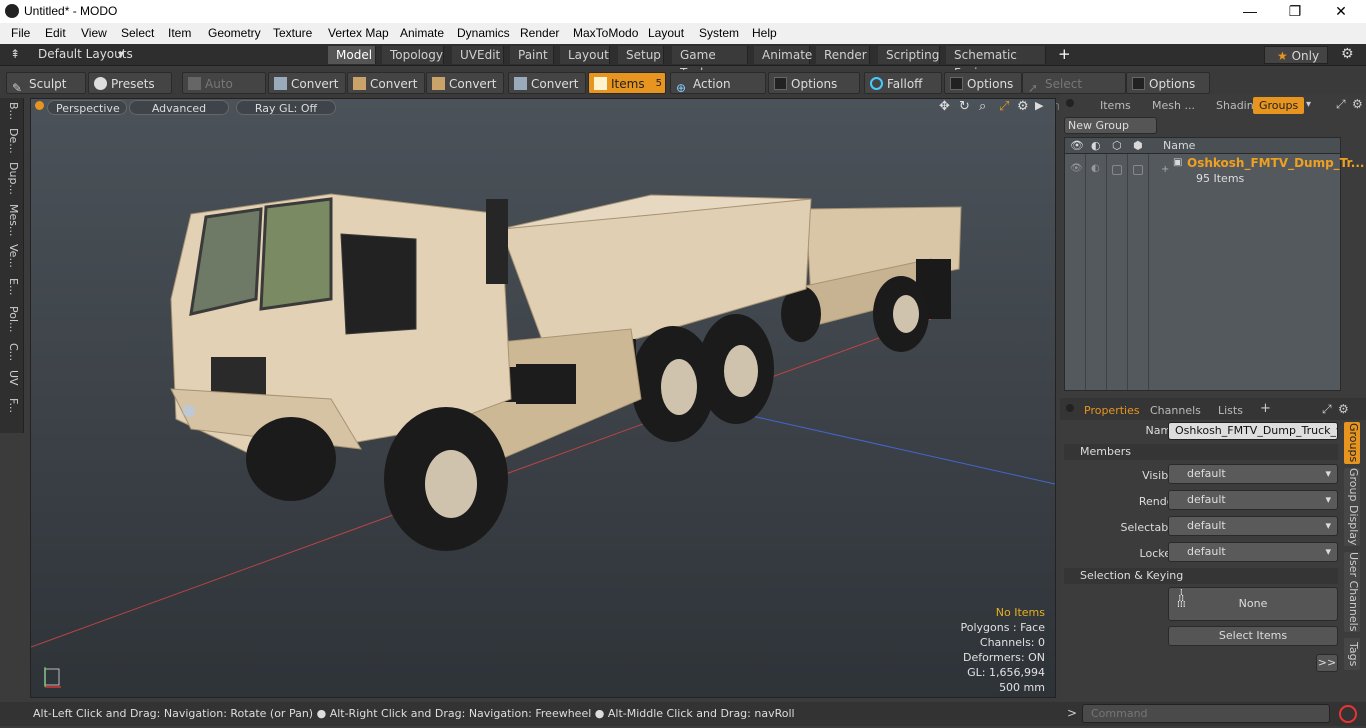  What do you see at coordinates (764, 33) in the screenshot?
I see `menu-help: Help` at bounding box center [764, 33].